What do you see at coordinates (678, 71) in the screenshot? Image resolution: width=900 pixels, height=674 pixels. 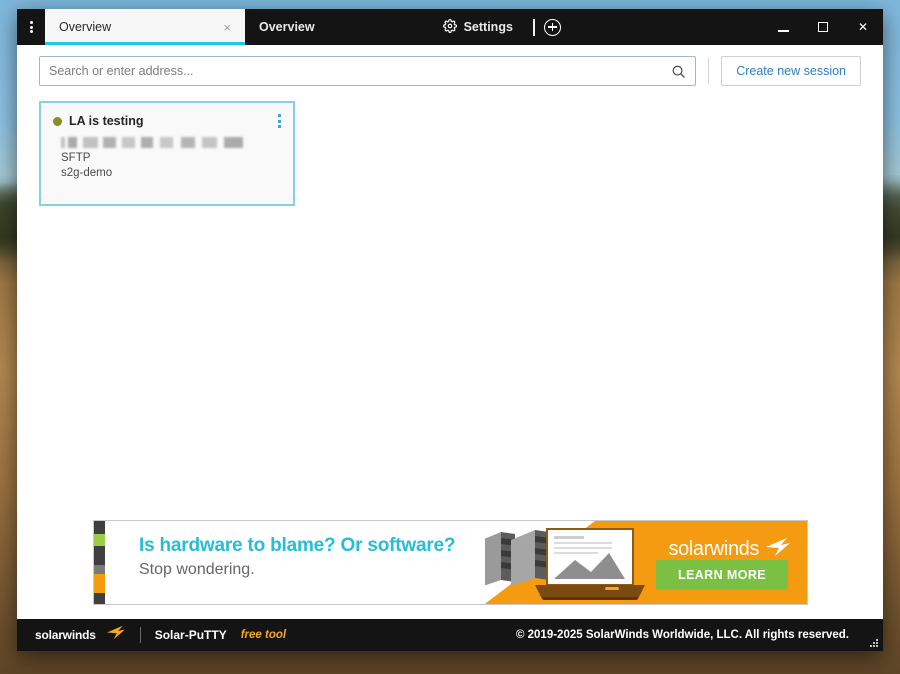 I see `search-icon` at bounding box center [678, 71].